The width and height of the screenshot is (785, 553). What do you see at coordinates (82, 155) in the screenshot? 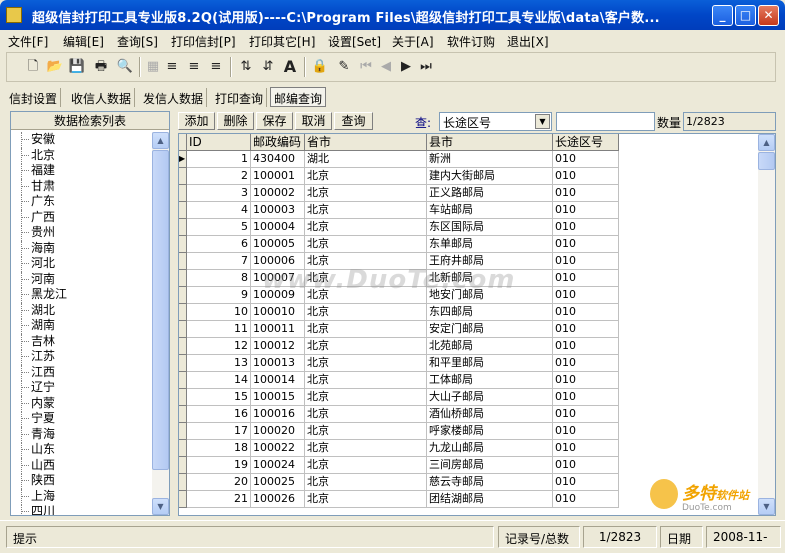
I see `tree-item-province: 北京` at bounding box center [82, 155].